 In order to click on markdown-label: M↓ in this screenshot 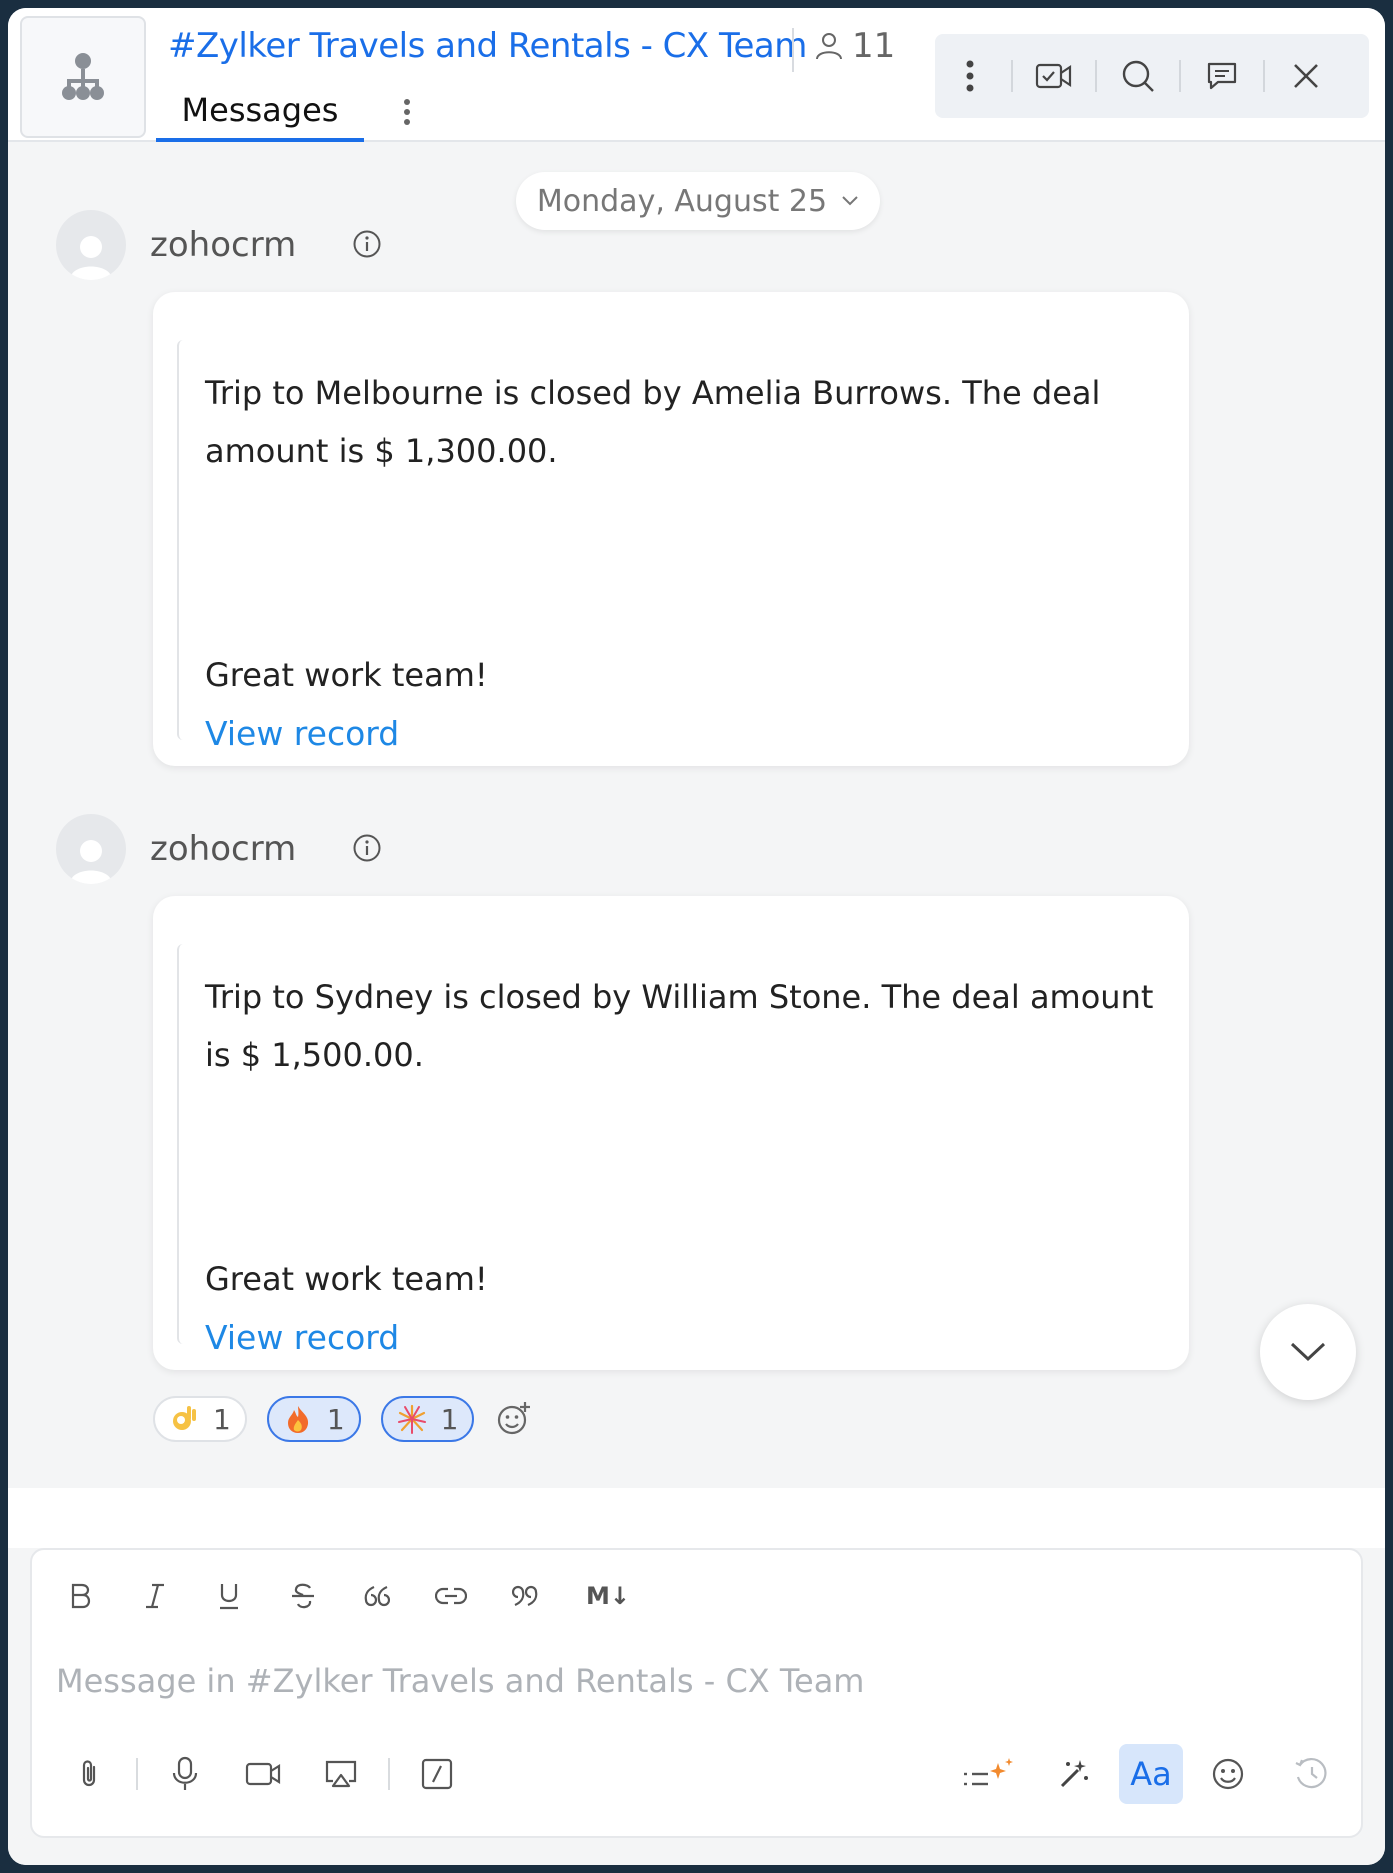, I will do `click(608, 1596)`.